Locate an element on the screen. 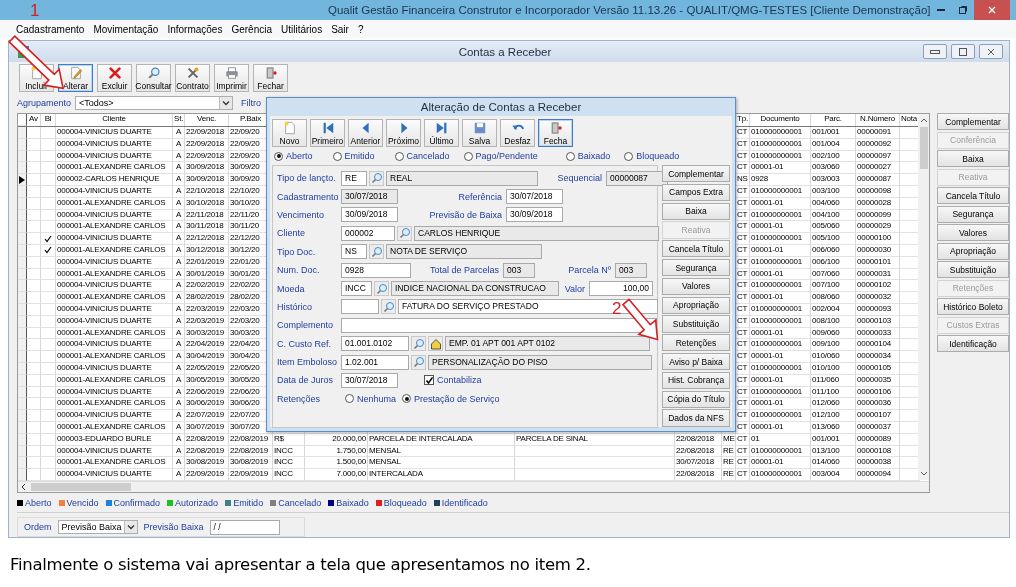 The height and width of the screenshot is (587, 1016). status-radio: Aberto is located at coordinates (293, 156).